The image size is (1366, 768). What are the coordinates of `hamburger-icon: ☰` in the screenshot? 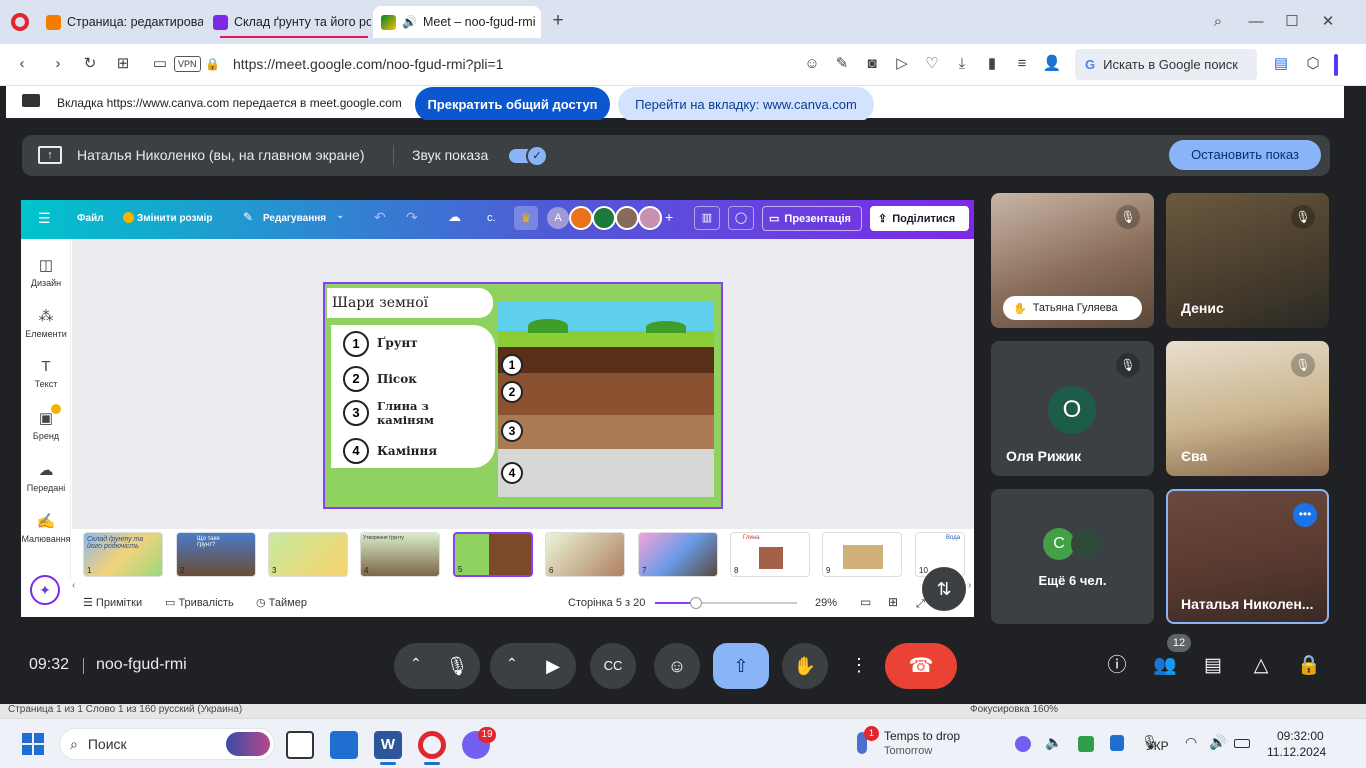 It's located at (44, 218).